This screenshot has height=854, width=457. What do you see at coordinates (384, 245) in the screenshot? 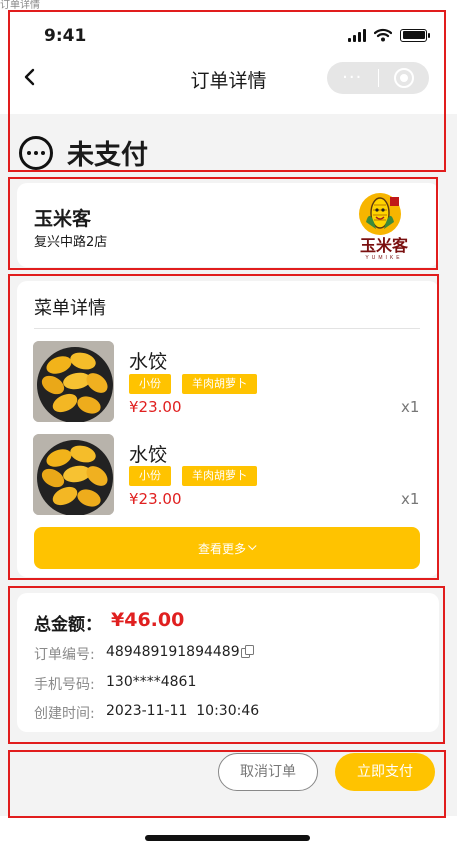
I see `store-logo-text: 玉米客` at bounding box center [384, 245].